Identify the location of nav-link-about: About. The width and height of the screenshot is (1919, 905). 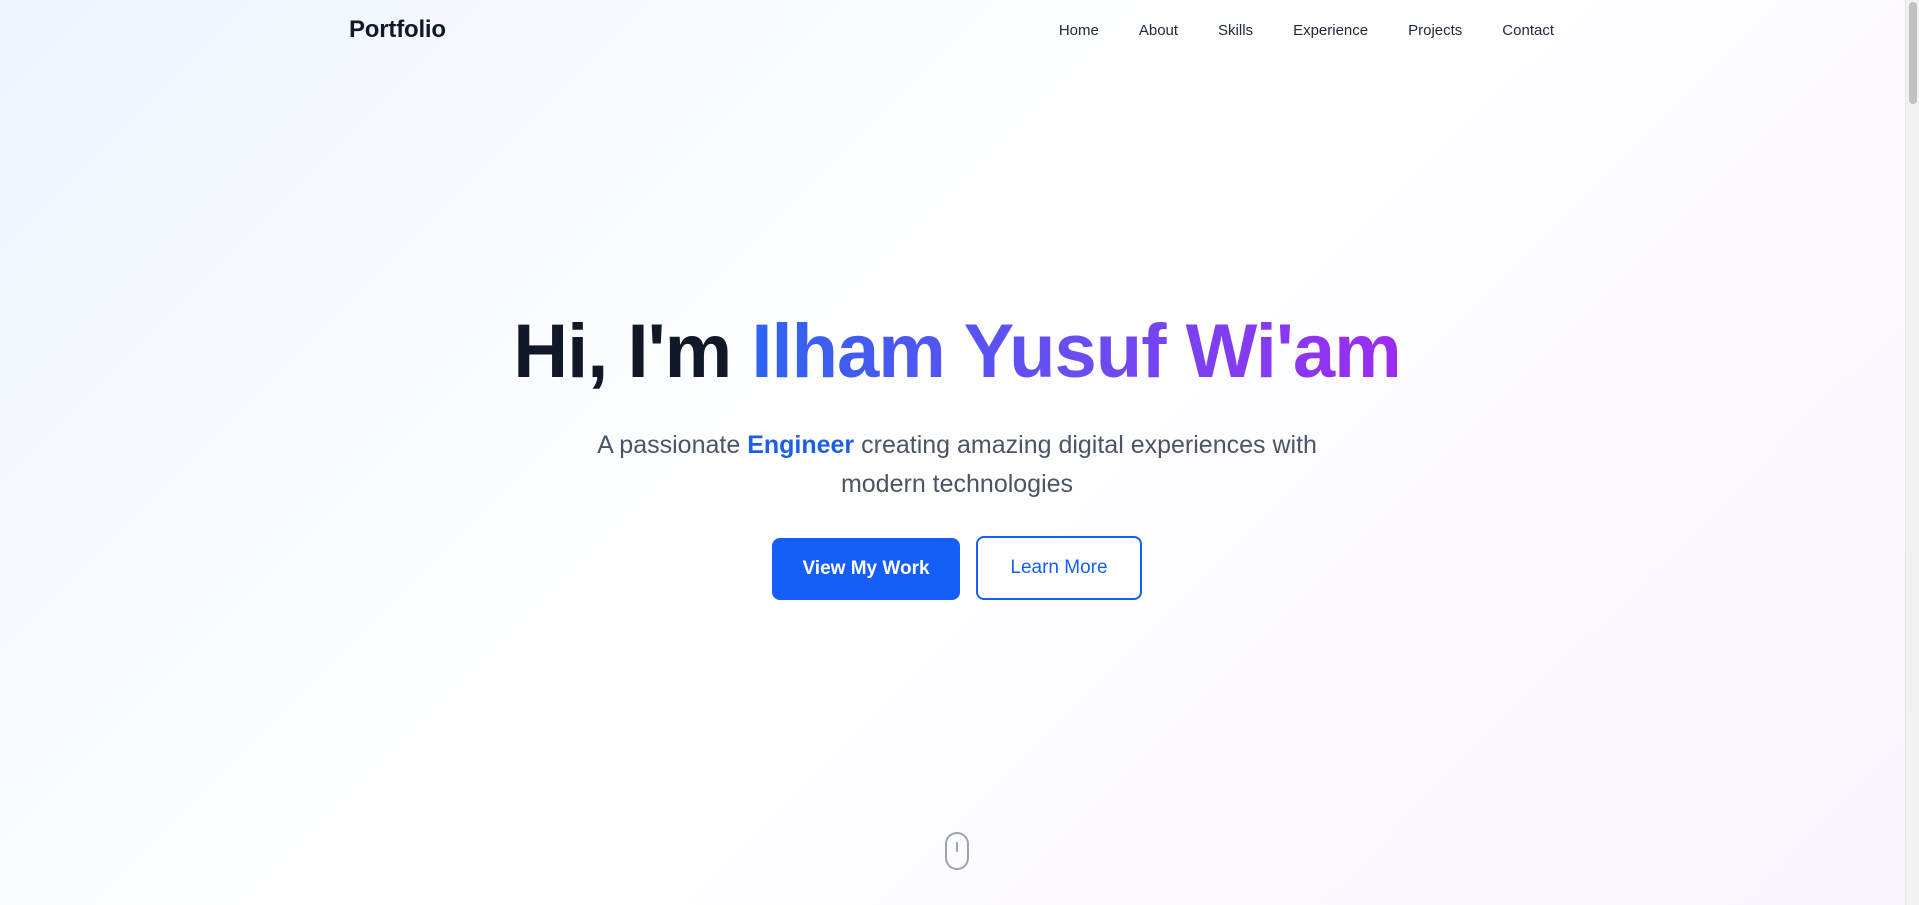
(1158, 30).